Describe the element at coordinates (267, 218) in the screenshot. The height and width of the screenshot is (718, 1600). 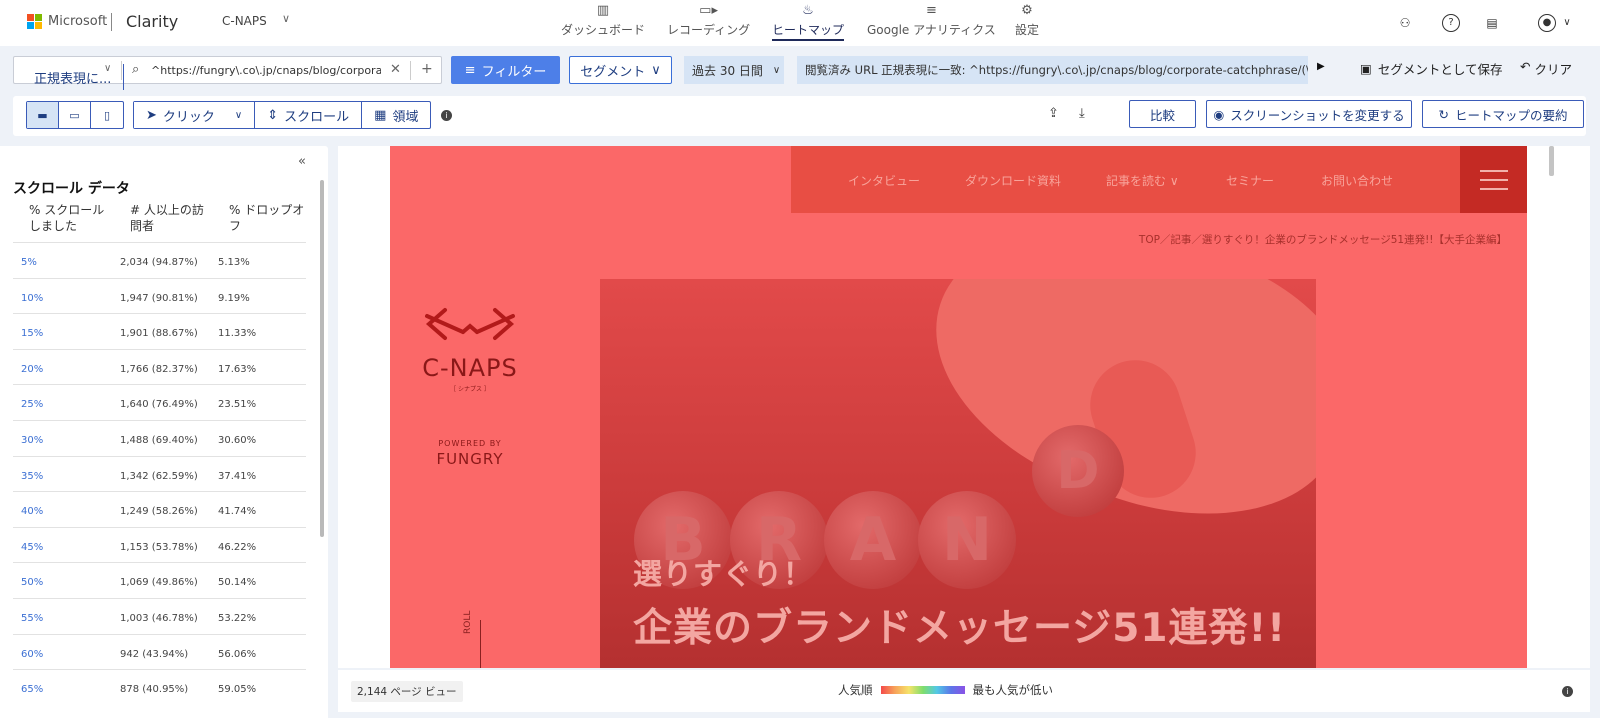
I see `column-header-dropoff: % ドロップオフ` at that location.